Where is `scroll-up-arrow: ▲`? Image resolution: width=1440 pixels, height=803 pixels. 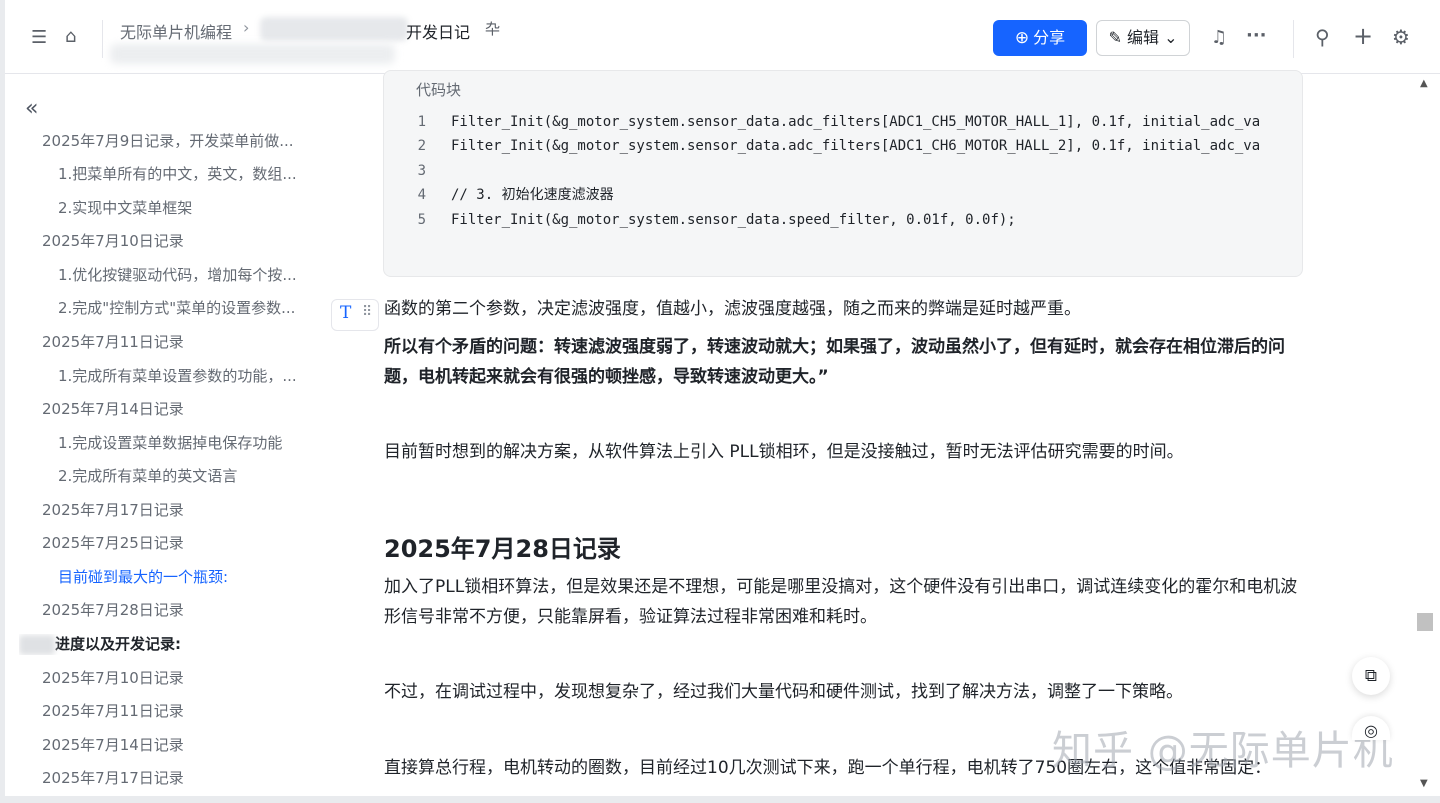 scroll-up-arrow: ▲ is located at coordinates (1424, 83).